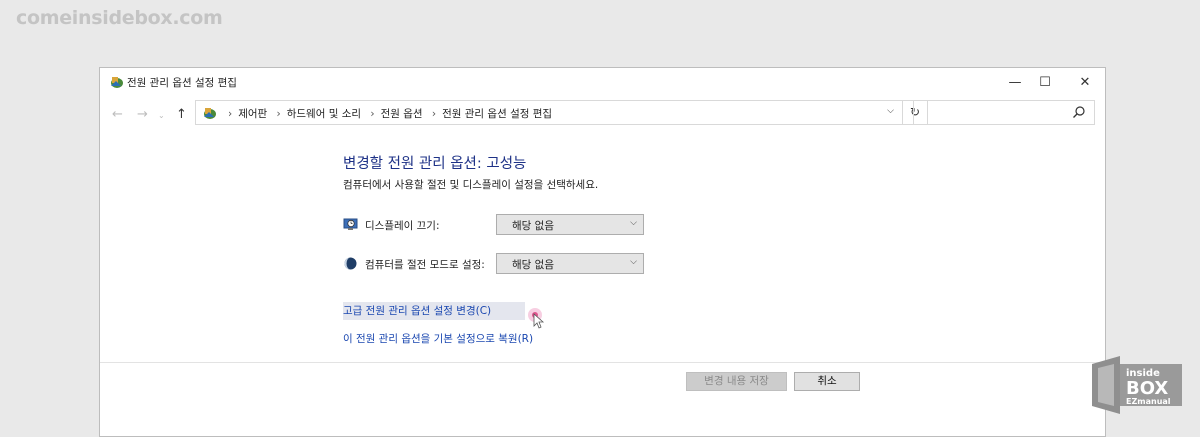  I want to click on logo-line2: BOX, so click(1147, 388).